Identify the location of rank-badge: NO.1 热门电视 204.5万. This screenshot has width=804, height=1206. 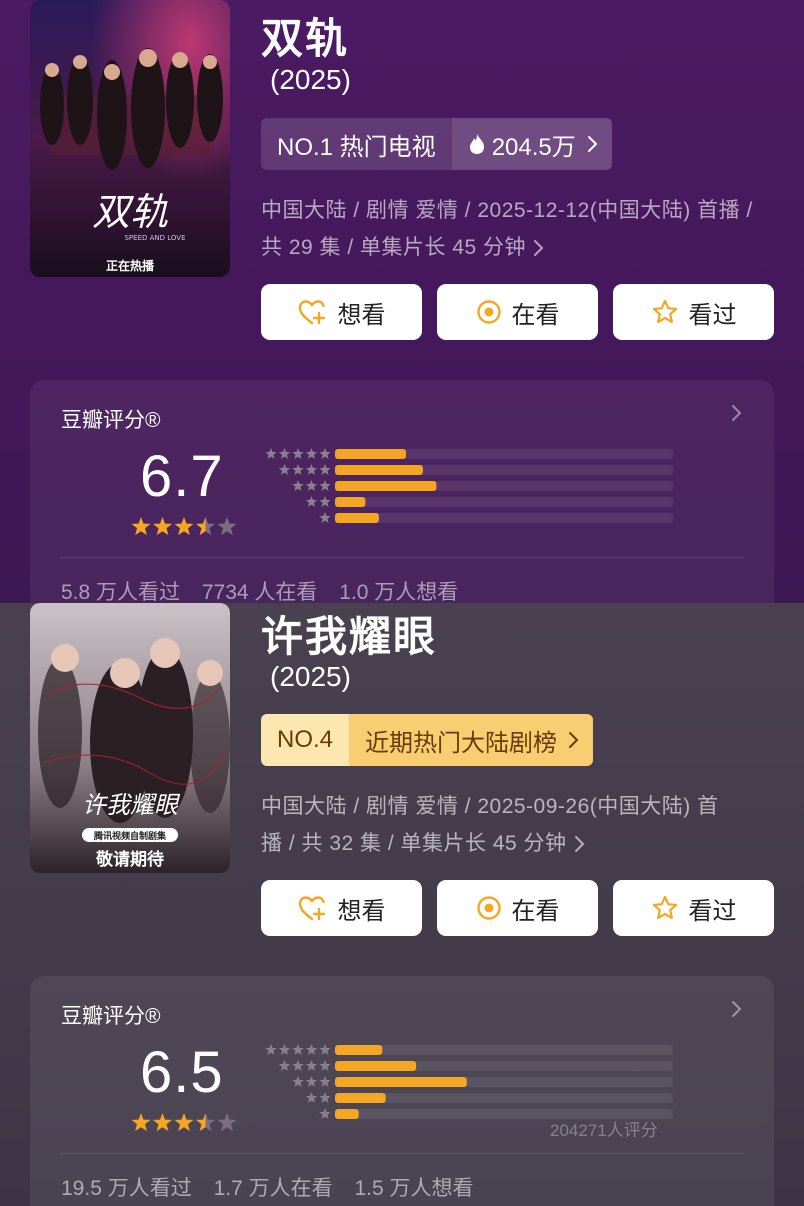
(436, 144).